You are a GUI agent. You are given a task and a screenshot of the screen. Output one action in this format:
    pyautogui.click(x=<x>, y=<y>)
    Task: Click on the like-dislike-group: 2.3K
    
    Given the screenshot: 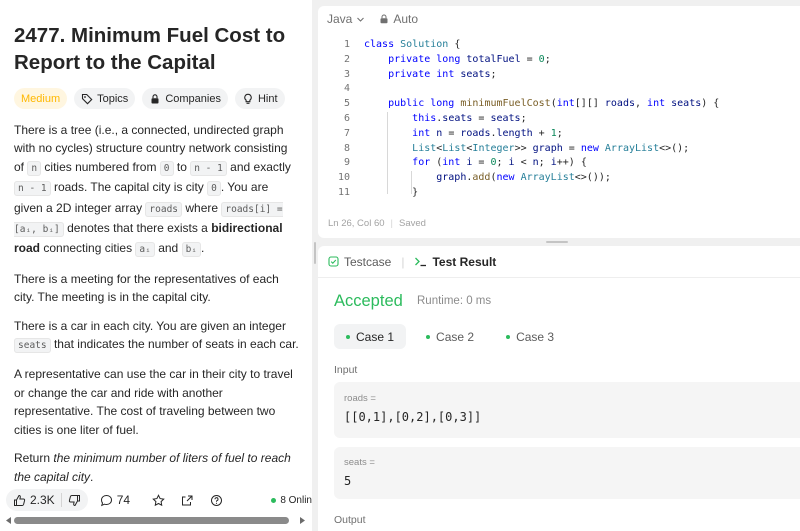 What is the action you would take?
    pyautogui.click(x=47, y=500)
    